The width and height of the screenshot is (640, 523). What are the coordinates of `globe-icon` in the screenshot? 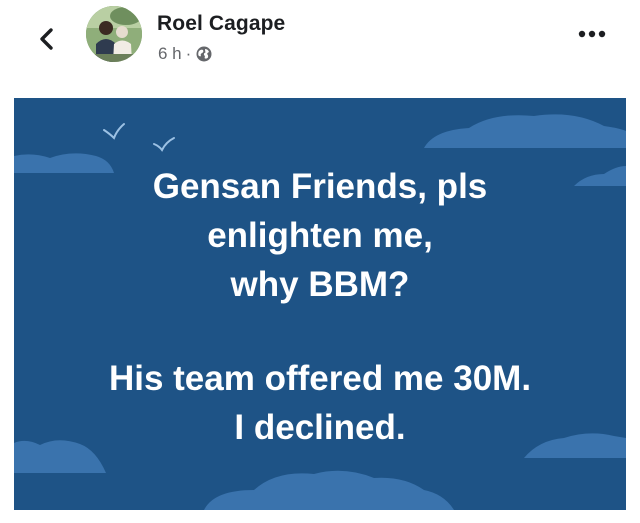 It's located at (204, 54).